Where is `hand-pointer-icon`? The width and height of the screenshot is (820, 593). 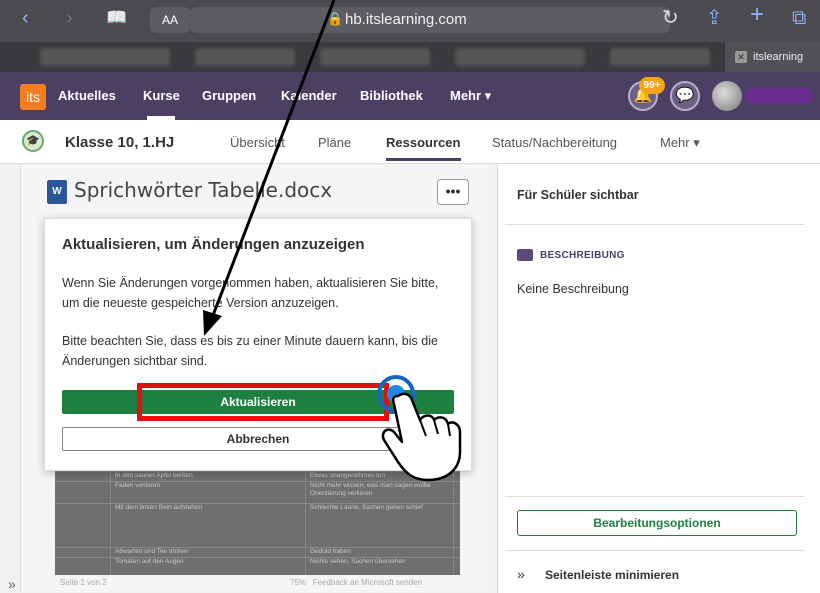
hand-pointer-icon is located at coordinates (421, 437).